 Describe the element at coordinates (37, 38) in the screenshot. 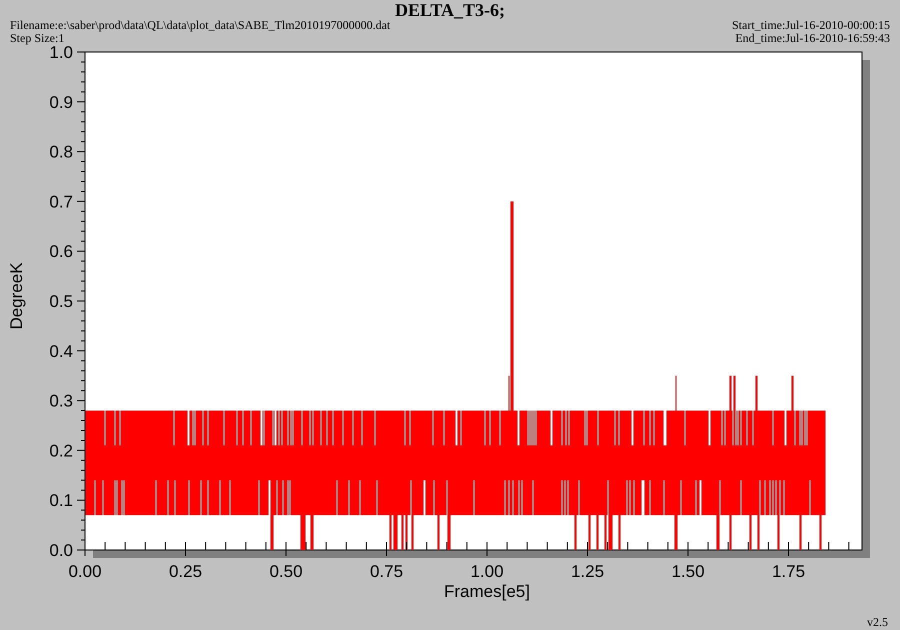

I see `step-size-label: Step Size:1` at that location.